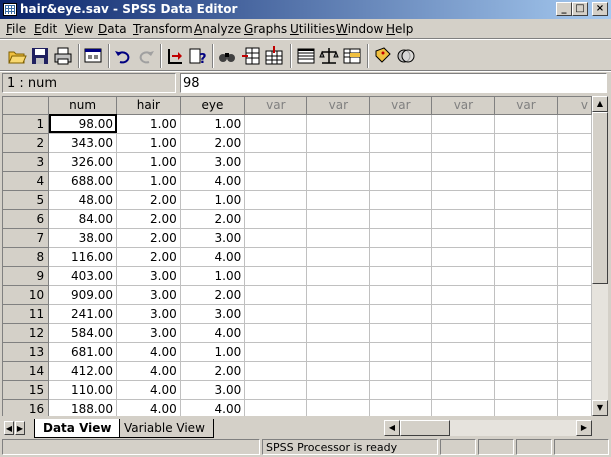 The width and height of the screenshot is (611, 457). Describe the element at coordinates (584, 428) in the screenshot. I see `scroll-right-icon: ▶` at that location.